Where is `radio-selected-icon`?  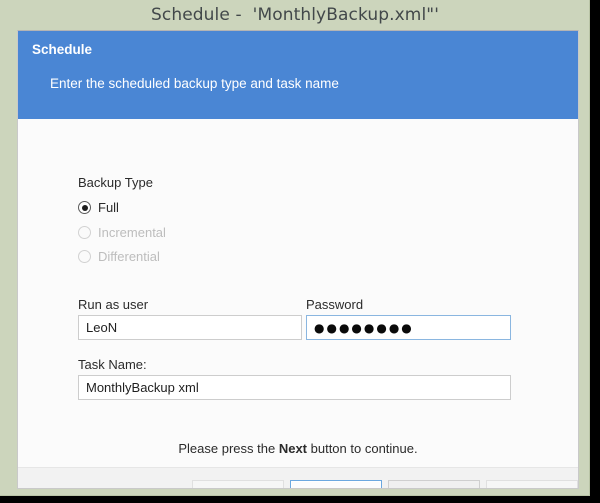 radio-selected-icon is located at coordinates (84, 207).